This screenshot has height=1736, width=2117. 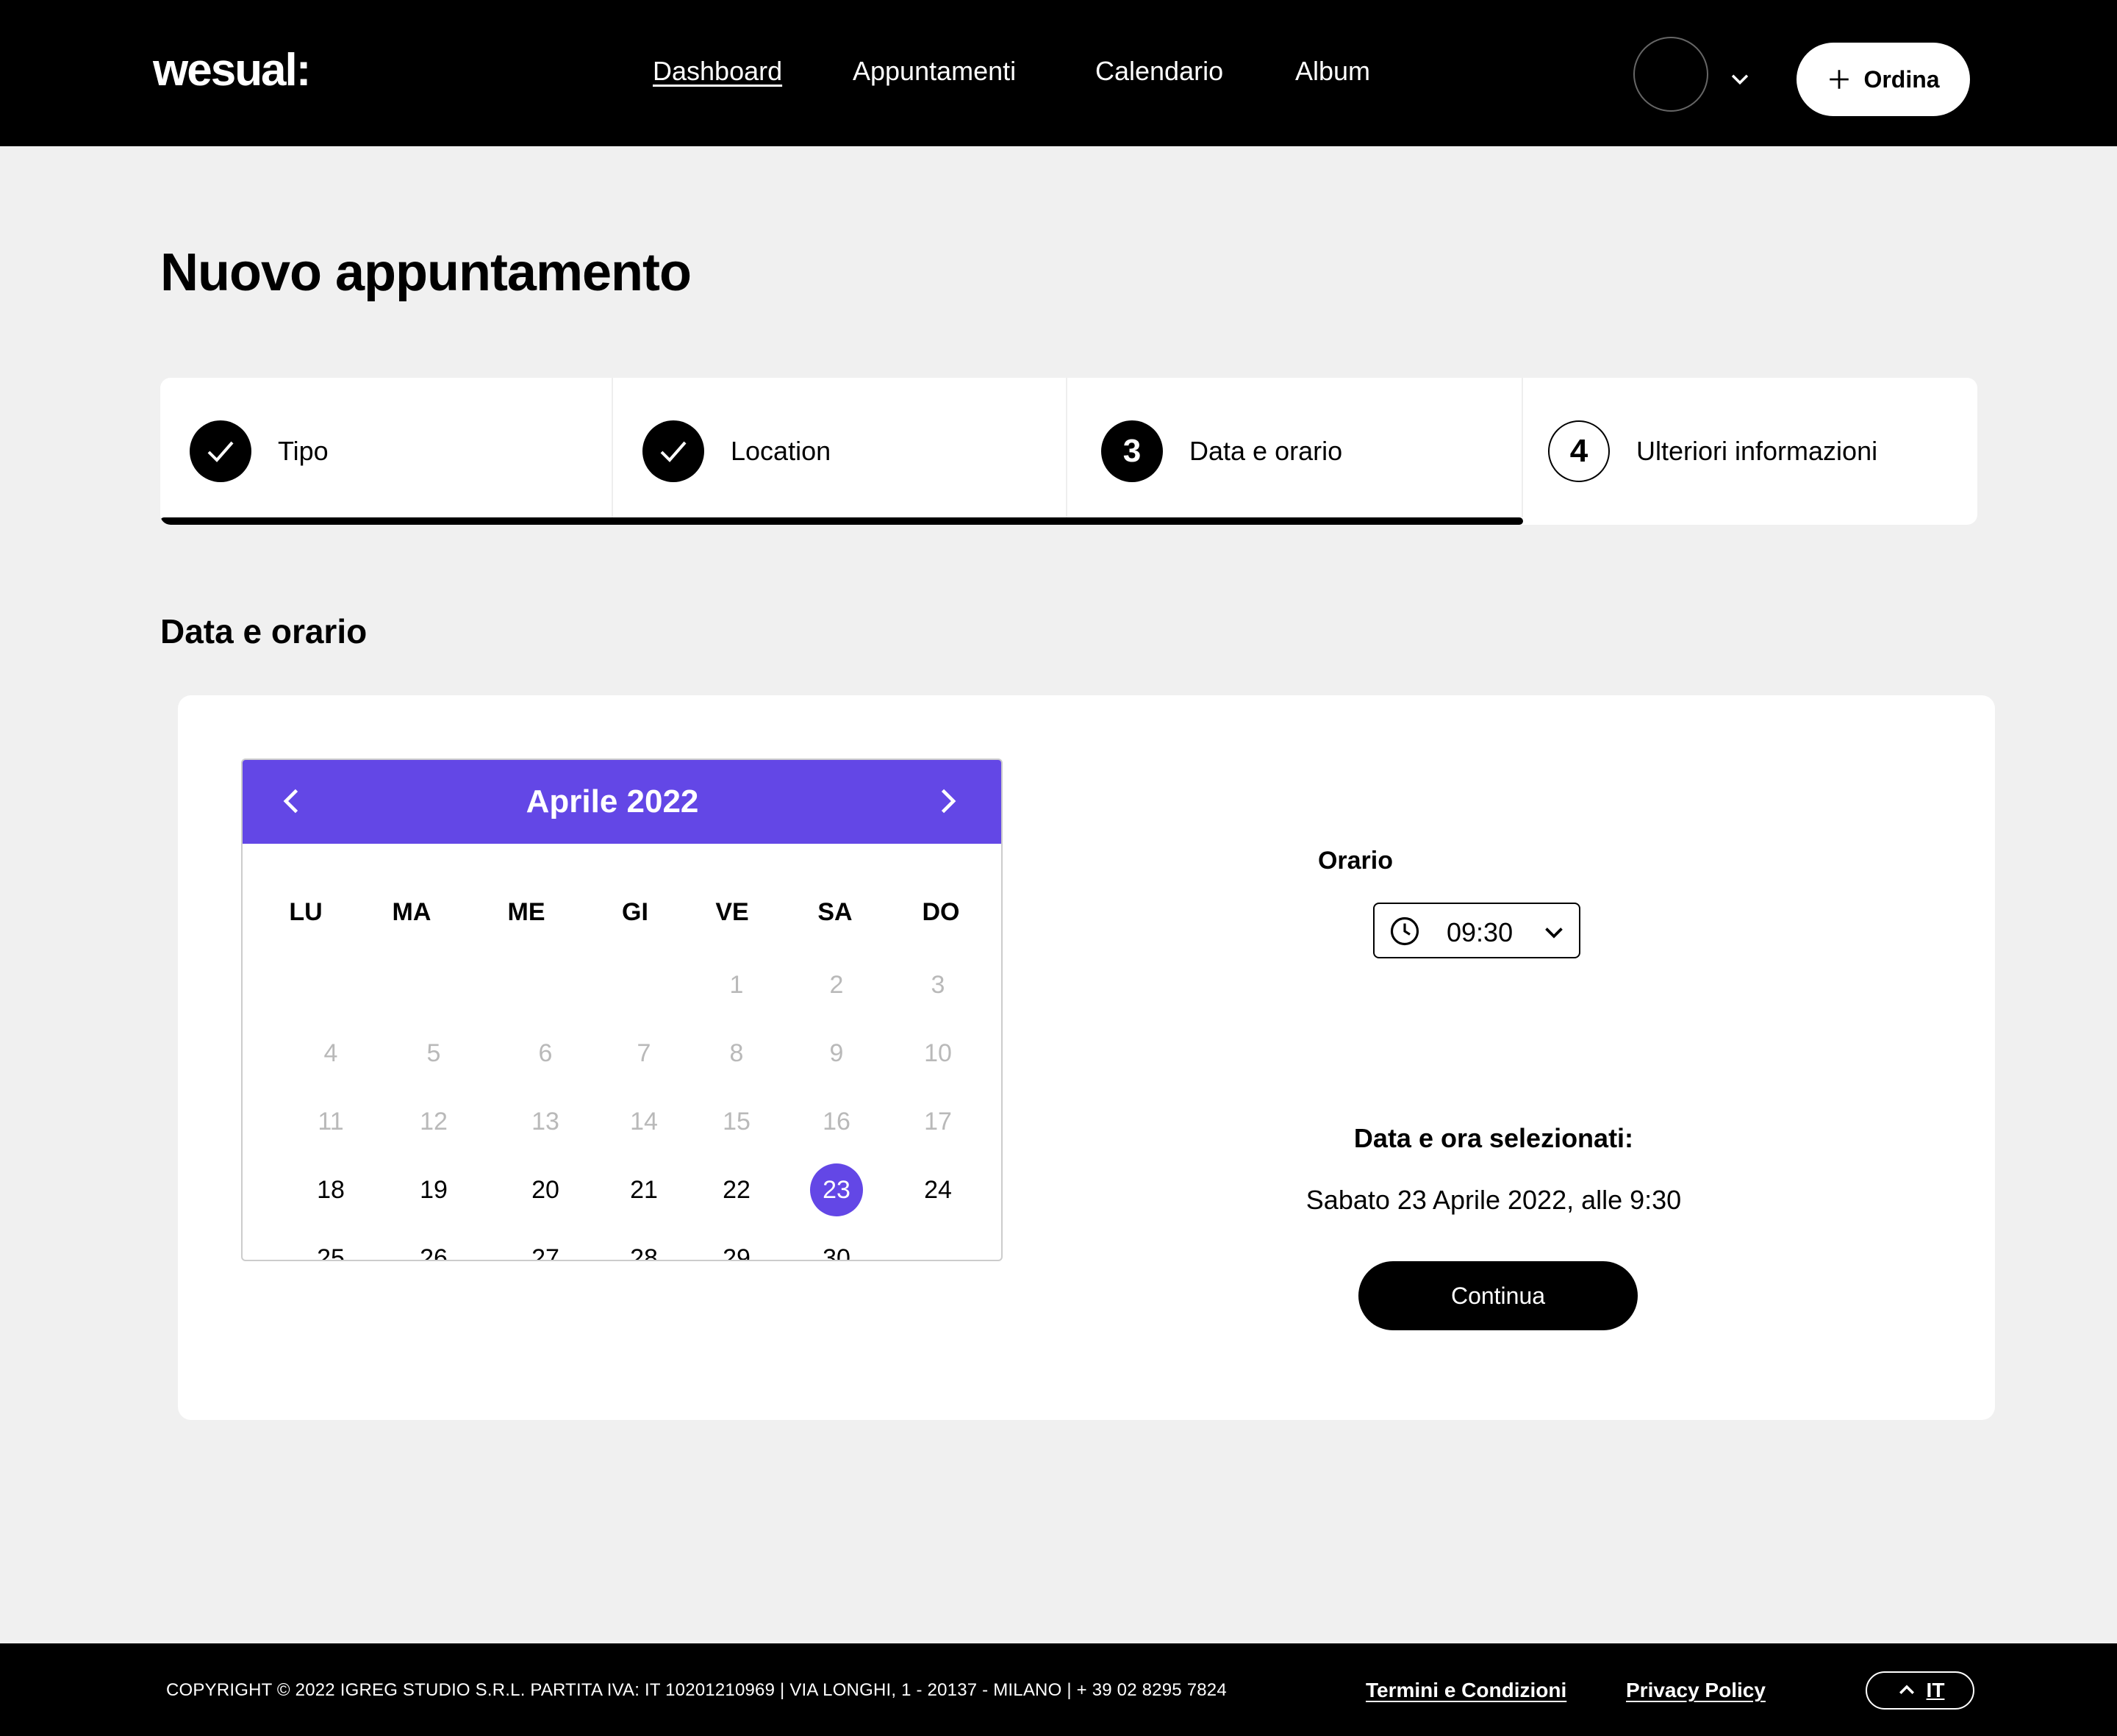 I want to click on weekday-label: DO, so click(x=941, y=912).